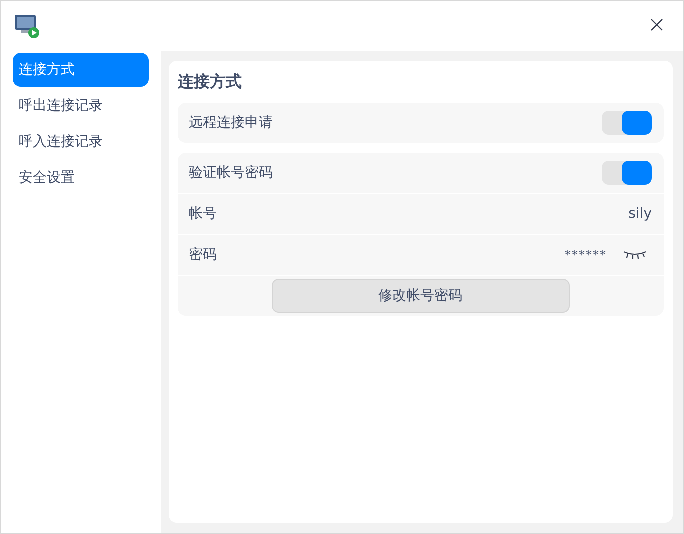  I want to click on row-label: 密码, so click(203, 255).